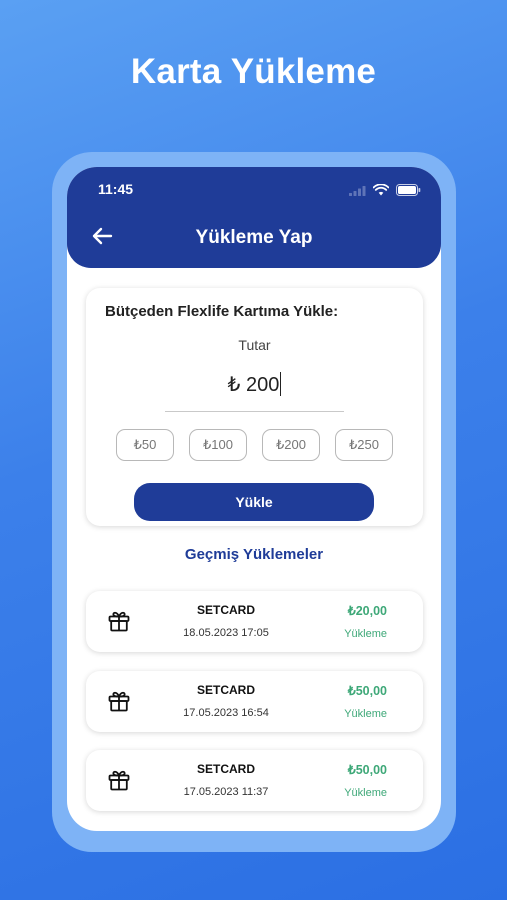 This screenshot has width=507, height=900. I want to click on amount-label: Tutar, so click(254, 345).